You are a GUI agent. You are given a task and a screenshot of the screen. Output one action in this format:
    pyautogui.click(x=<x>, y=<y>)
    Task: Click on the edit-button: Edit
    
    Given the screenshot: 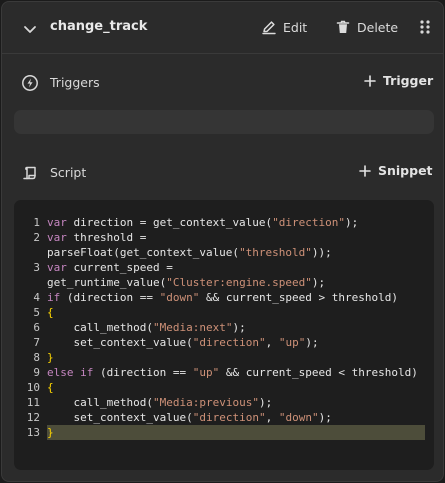 What is the action you would take?
    pyautogui.click(x=284, y=27)
    